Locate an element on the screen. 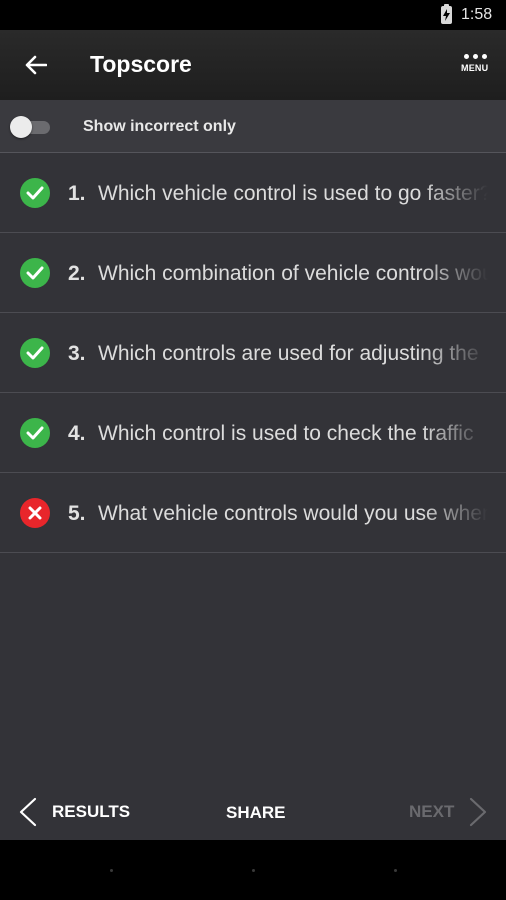  battery-charging-icon is located at coordinates (446, 14).